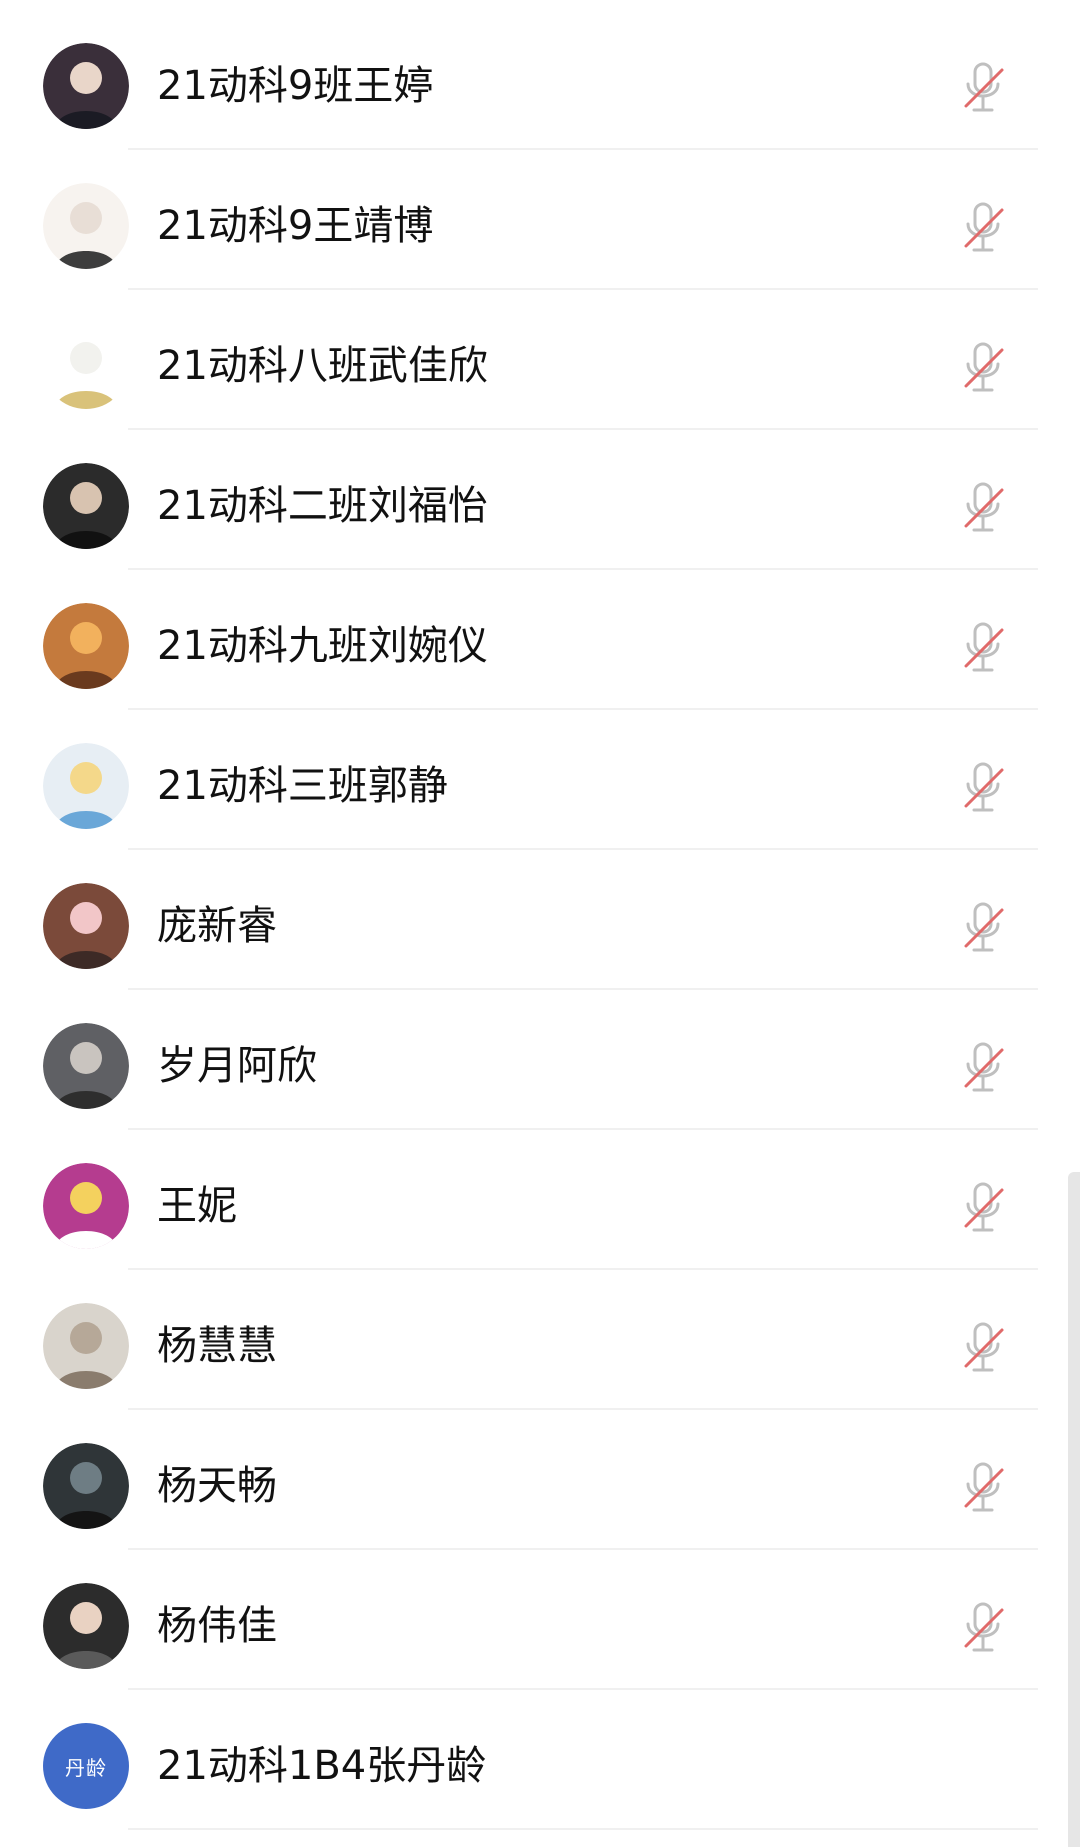 The width and height of the screenshot is (1080, 1847). I want to click on member-name: 21动科1B4张丹龄, so click(322, 1766).